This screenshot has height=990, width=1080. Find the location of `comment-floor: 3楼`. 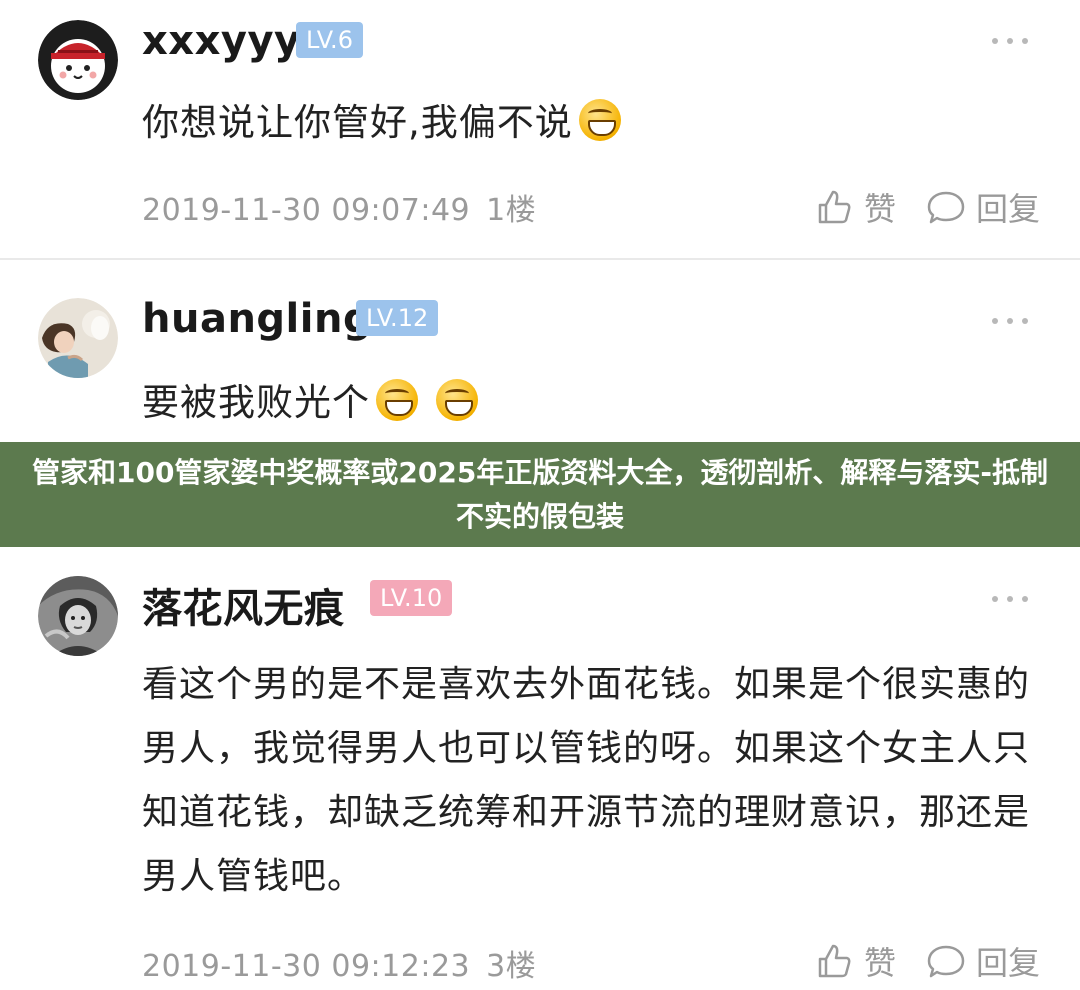

comment-floor: 3楼 is located at coordinates (511, 966).